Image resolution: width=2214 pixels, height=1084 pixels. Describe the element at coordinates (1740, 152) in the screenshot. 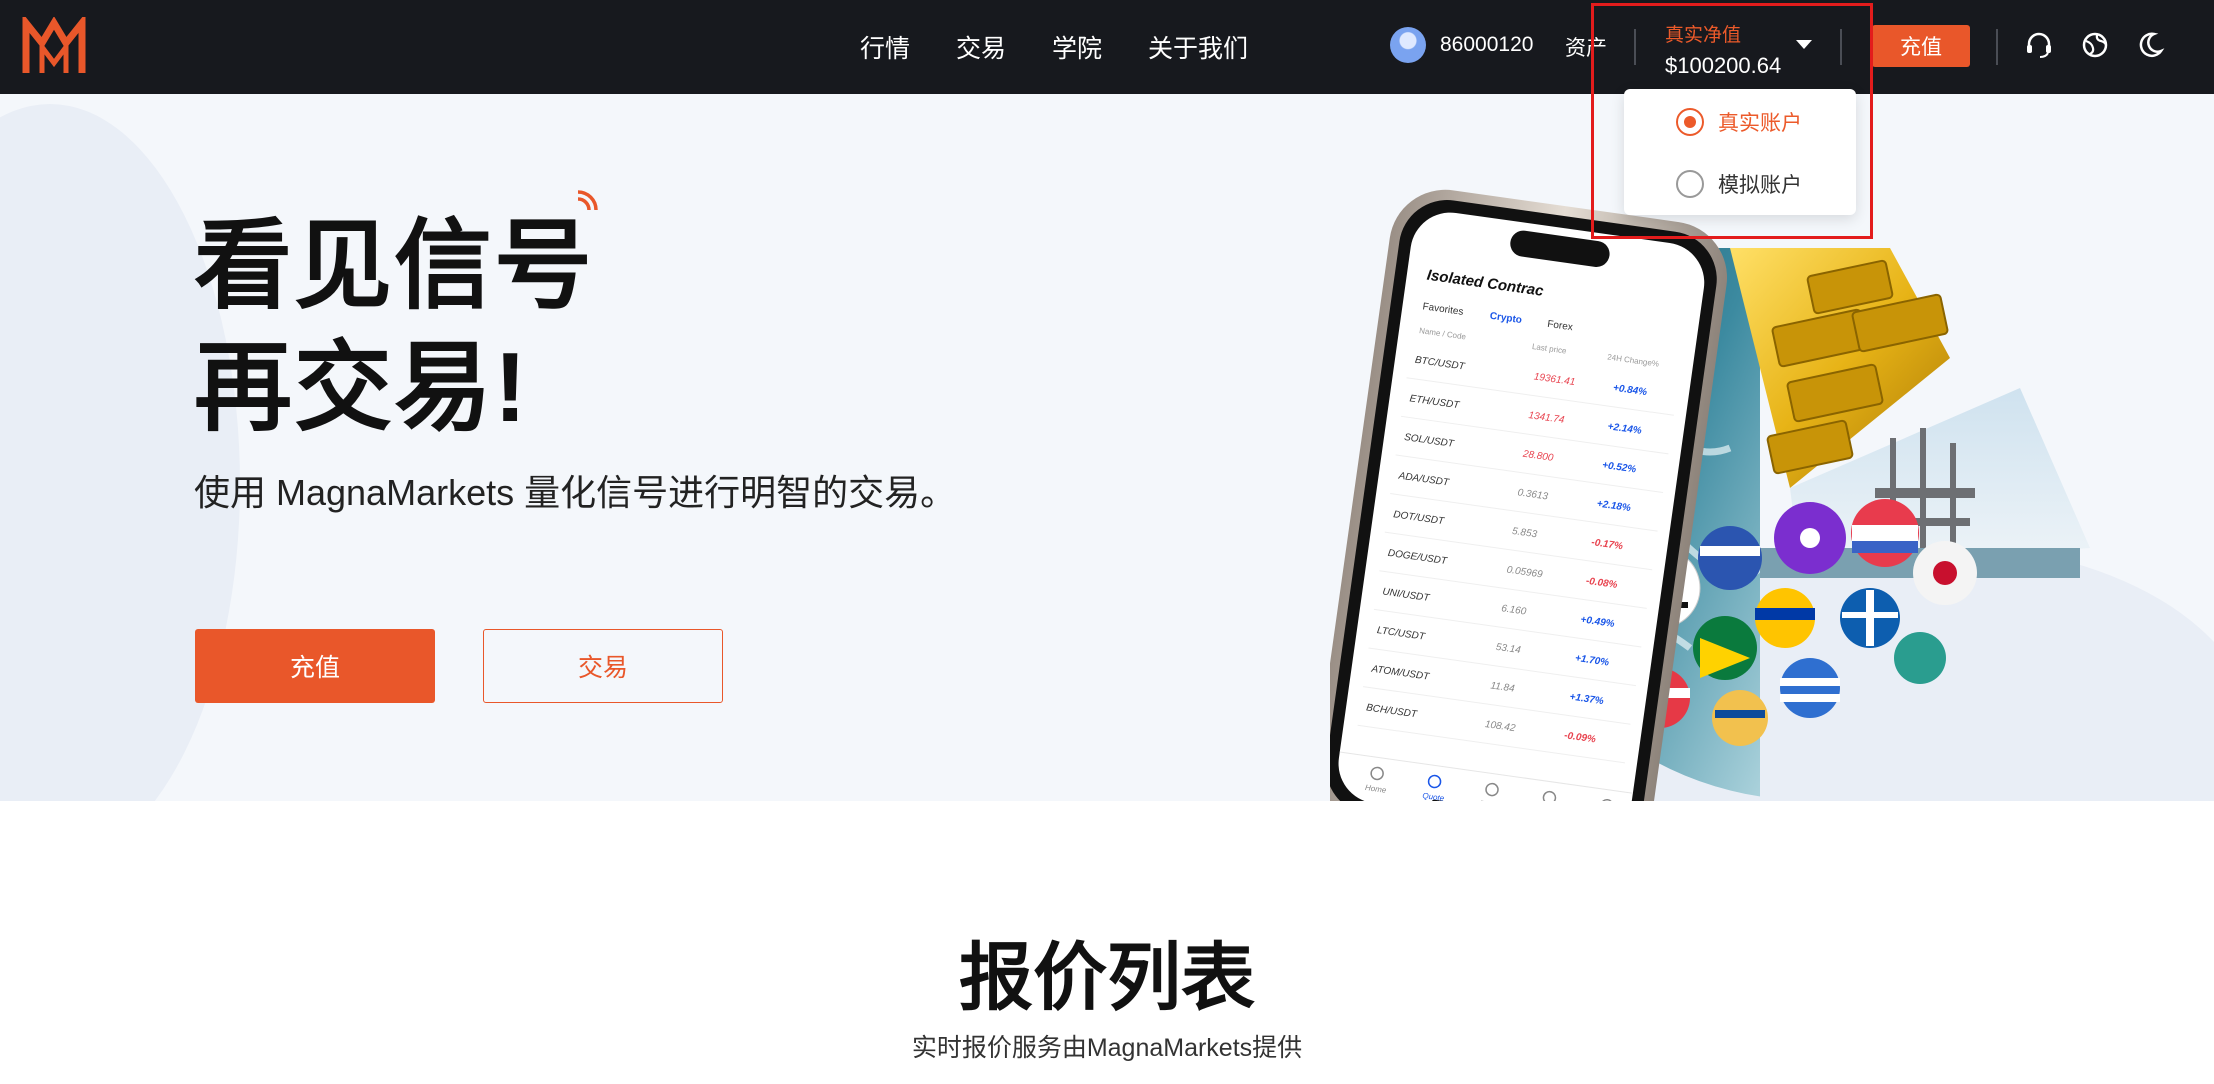

I see `account-dropdown: 真实账户 模拟账户` at that location.